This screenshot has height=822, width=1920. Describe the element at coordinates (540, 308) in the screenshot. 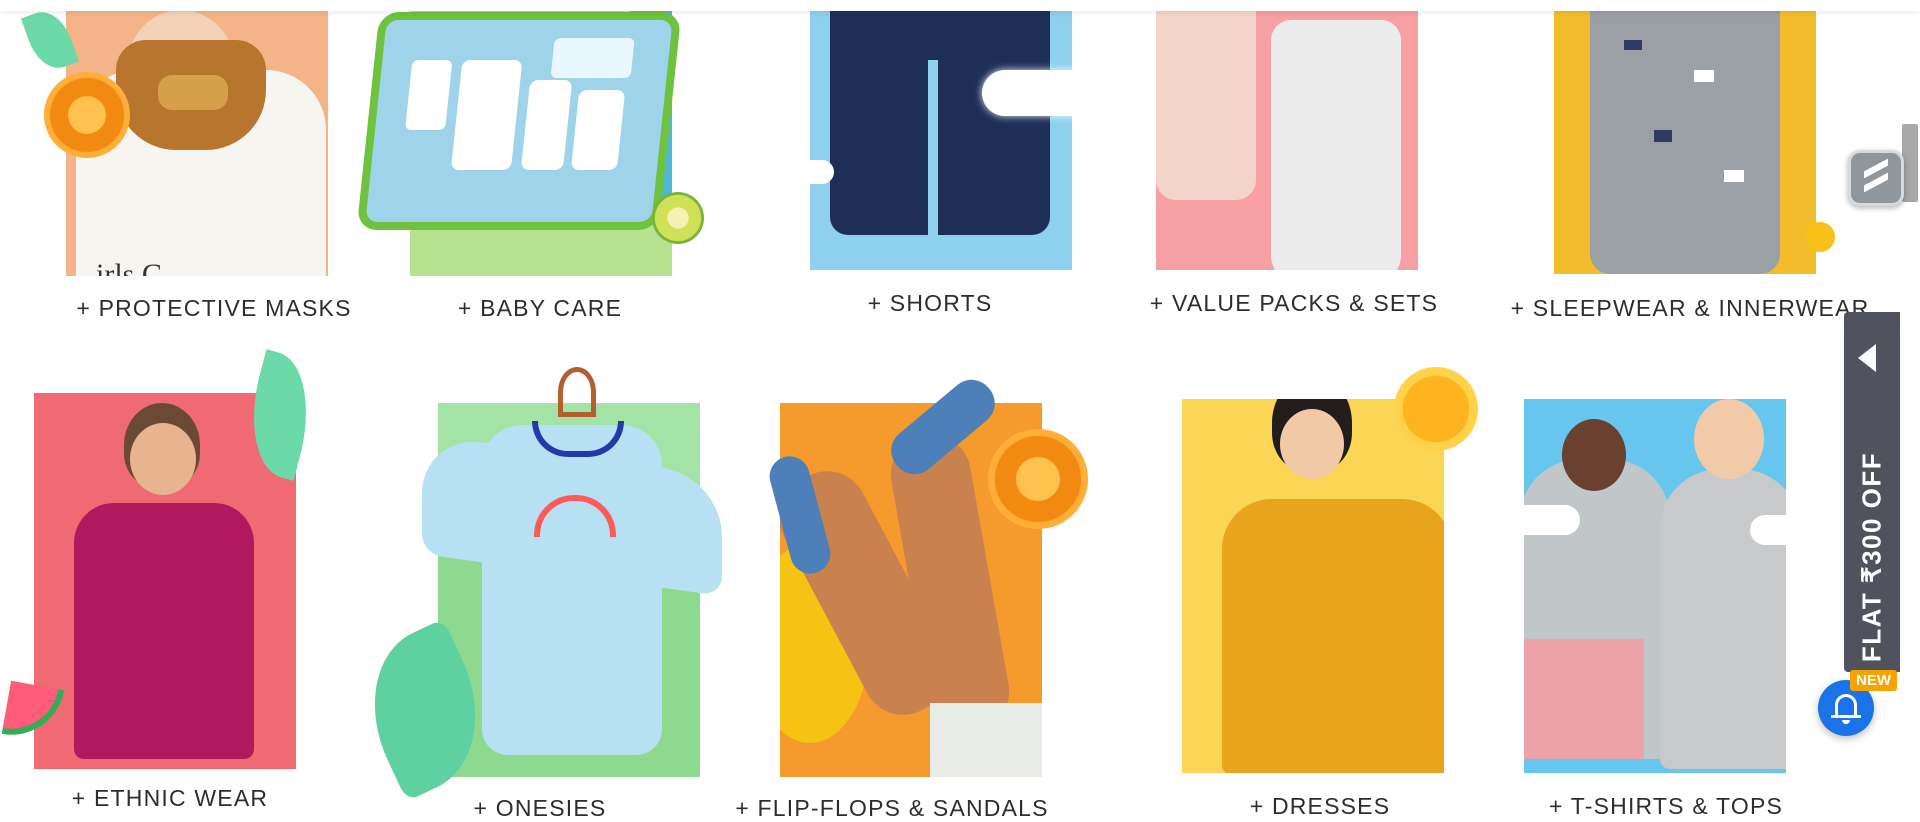

I see `category-label: + BABY CARE` at that location.